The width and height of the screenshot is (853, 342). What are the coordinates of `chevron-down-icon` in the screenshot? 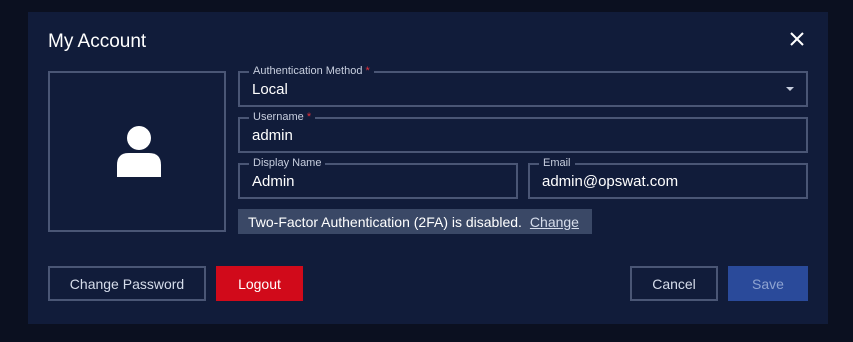 It's located at (790, 89).